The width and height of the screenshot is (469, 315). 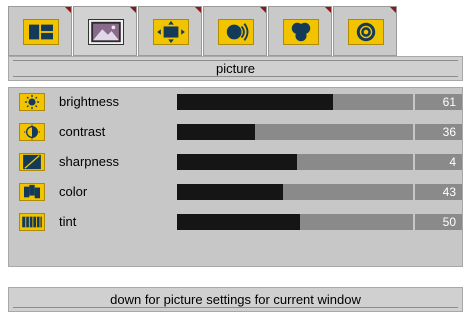 I want to click on tab-strip, so click(x=203, y=31).